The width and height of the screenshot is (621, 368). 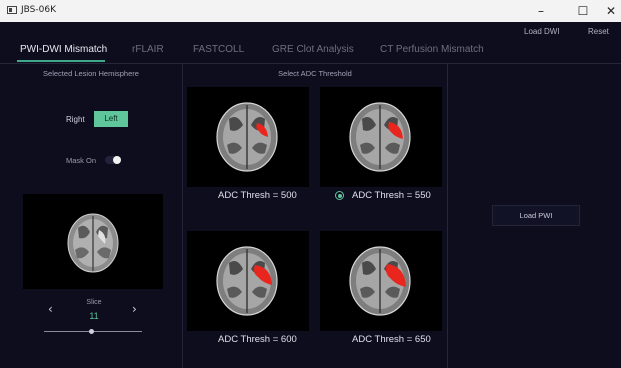 I want to click on reset-button: Reset, so click(x=598, y=31).